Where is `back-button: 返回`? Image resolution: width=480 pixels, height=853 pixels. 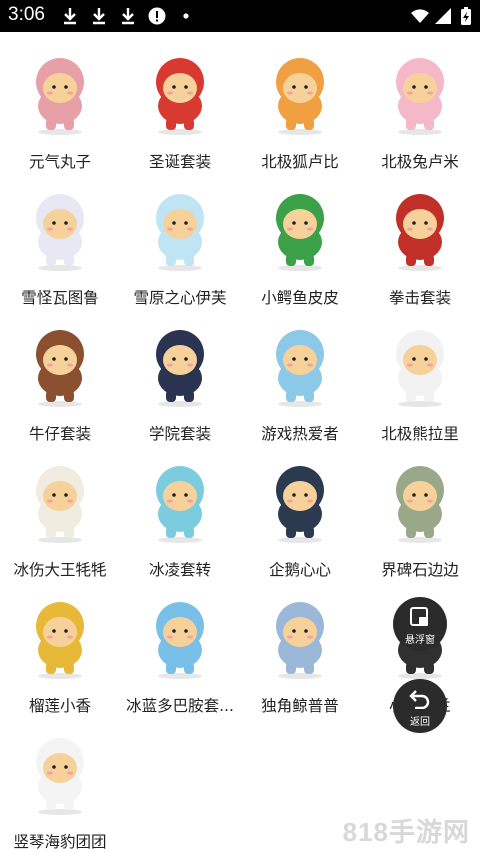 back-button: 返回 is located at coordinates (420, 706).